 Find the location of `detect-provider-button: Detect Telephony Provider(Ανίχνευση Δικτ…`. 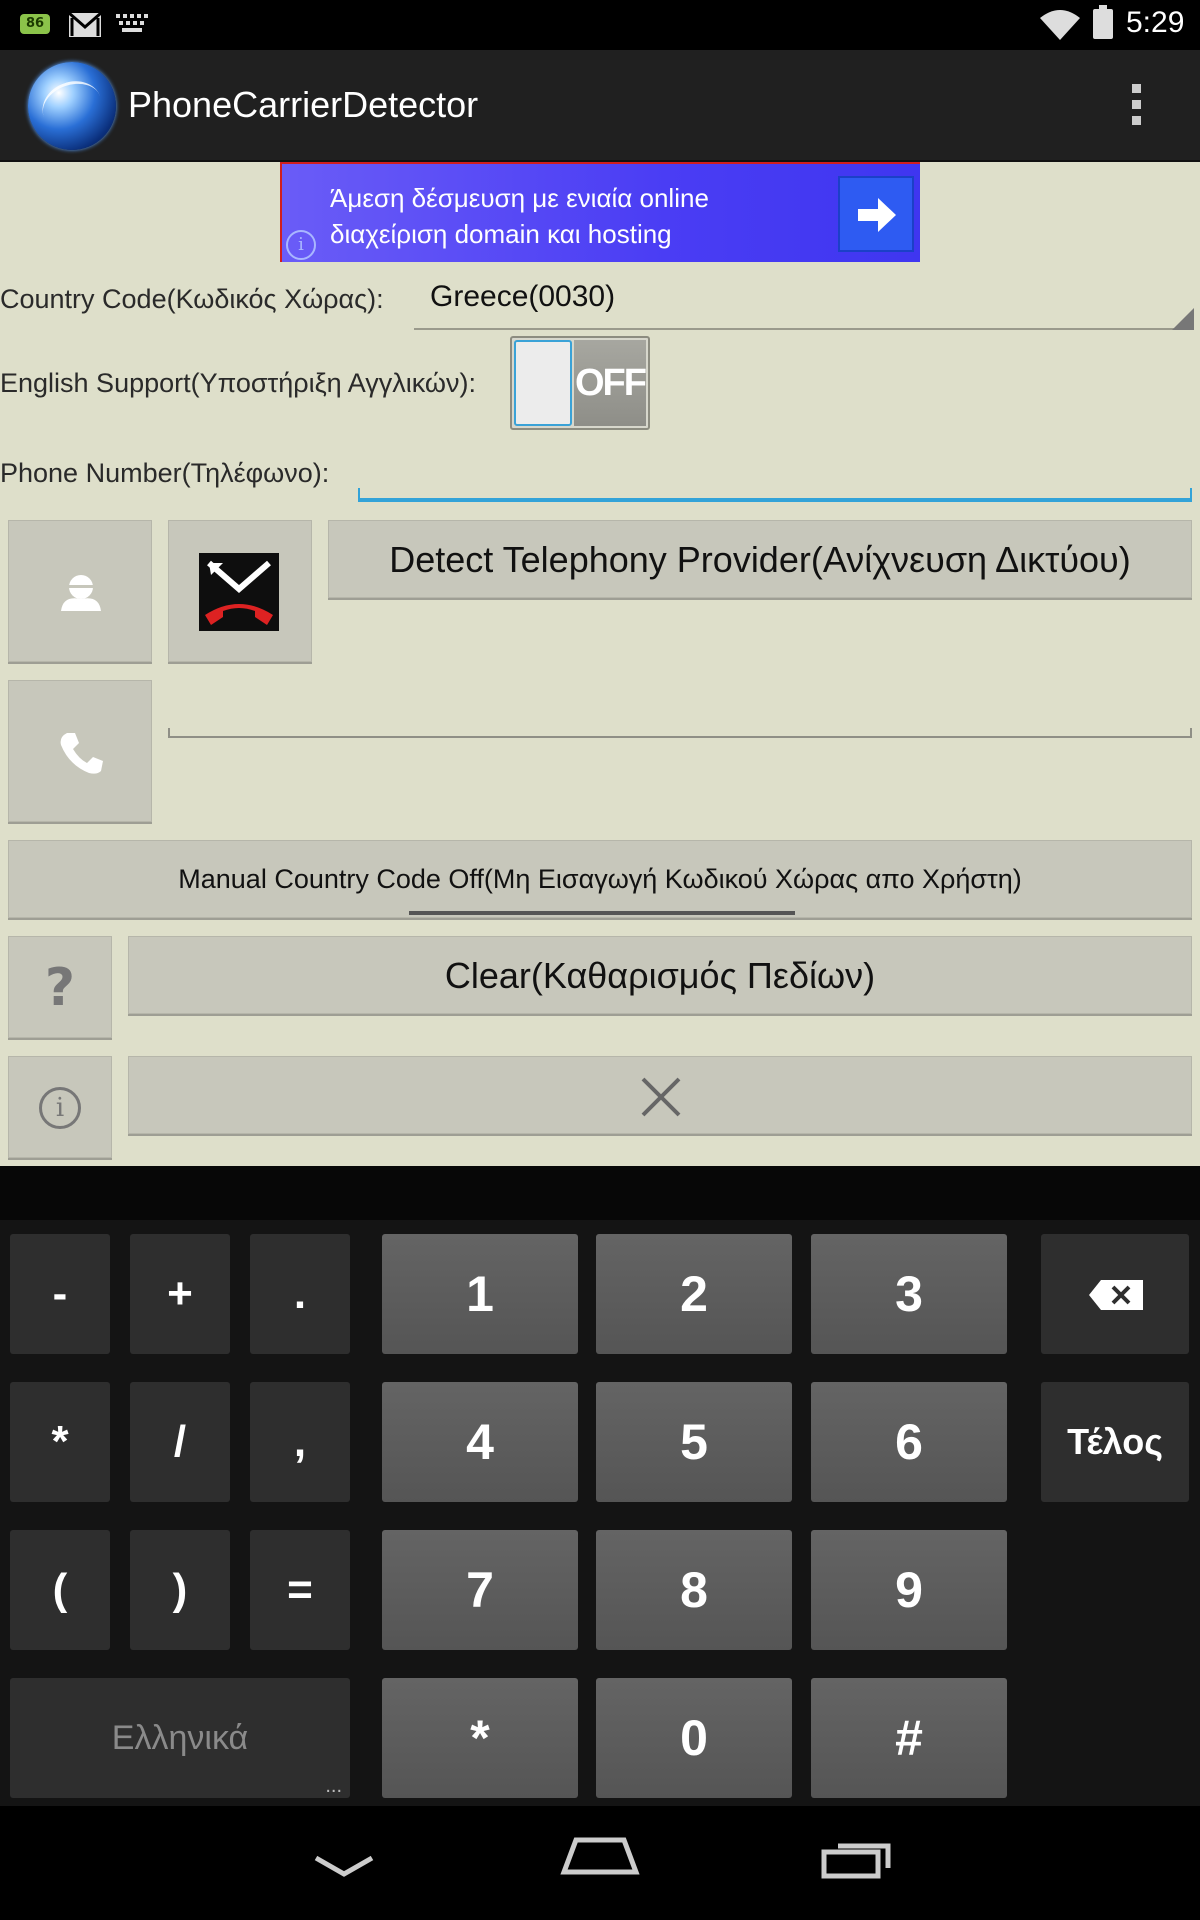

detect-provider-button: Detect Telephony Provider(Ανίχνευση Δικτ… is located at coordinates (760, 559).